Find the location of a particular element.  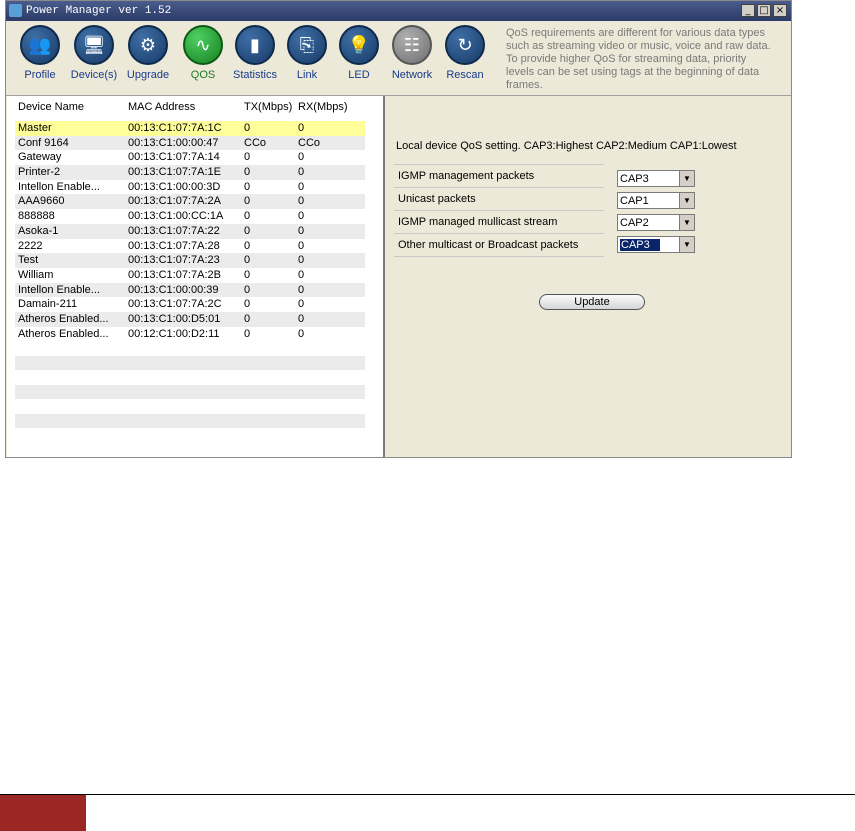

unicast-priority-select: CAP1 ▼ is located at coordinates (656, 200).